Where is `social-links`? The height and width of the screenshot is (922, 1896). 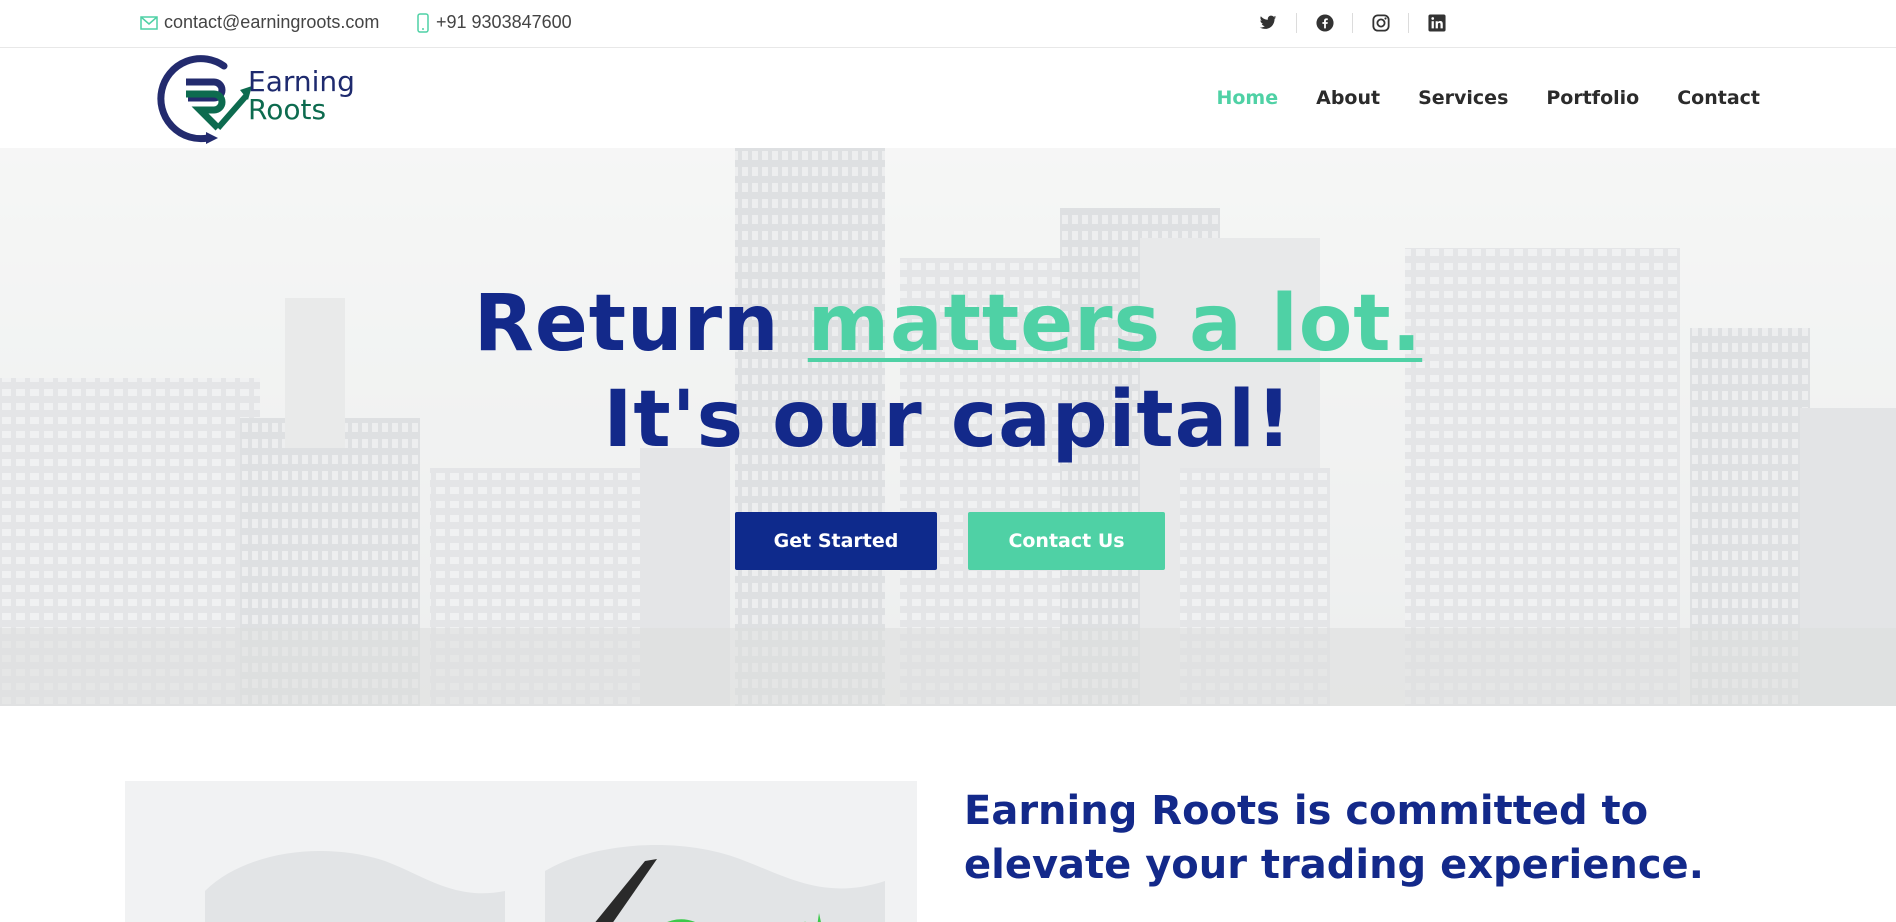
social-links is located at coordinates (1352, 22).